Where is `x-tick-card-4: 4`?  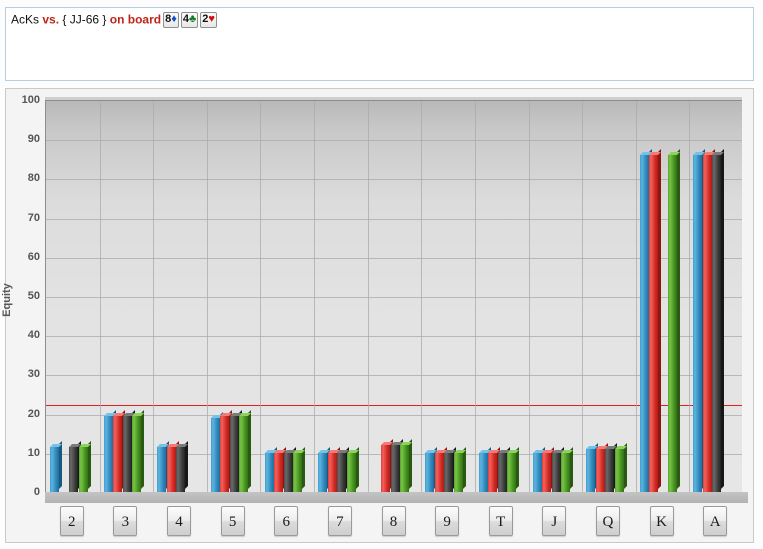
x-tick-card-4: 4 is located at coordinates (179, 521).